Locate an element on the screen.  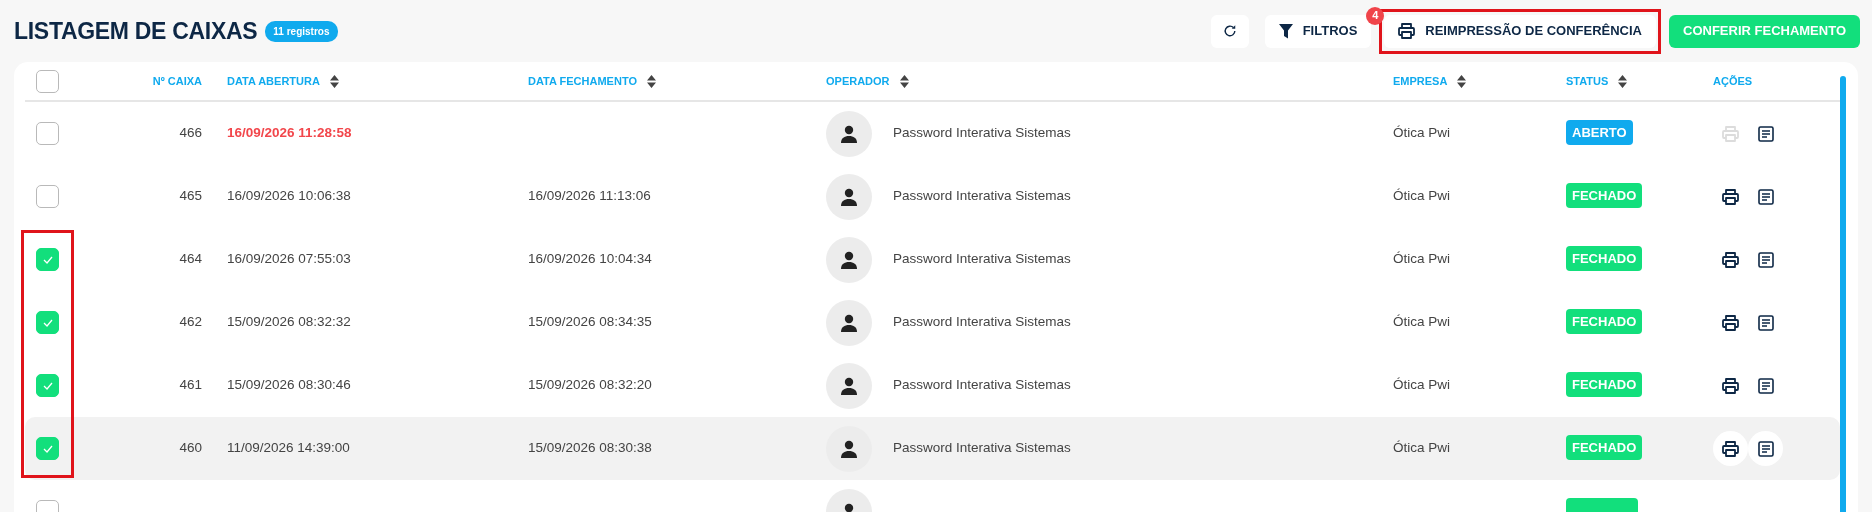
cashier-number: 460 is located at coordinates (190, 448).